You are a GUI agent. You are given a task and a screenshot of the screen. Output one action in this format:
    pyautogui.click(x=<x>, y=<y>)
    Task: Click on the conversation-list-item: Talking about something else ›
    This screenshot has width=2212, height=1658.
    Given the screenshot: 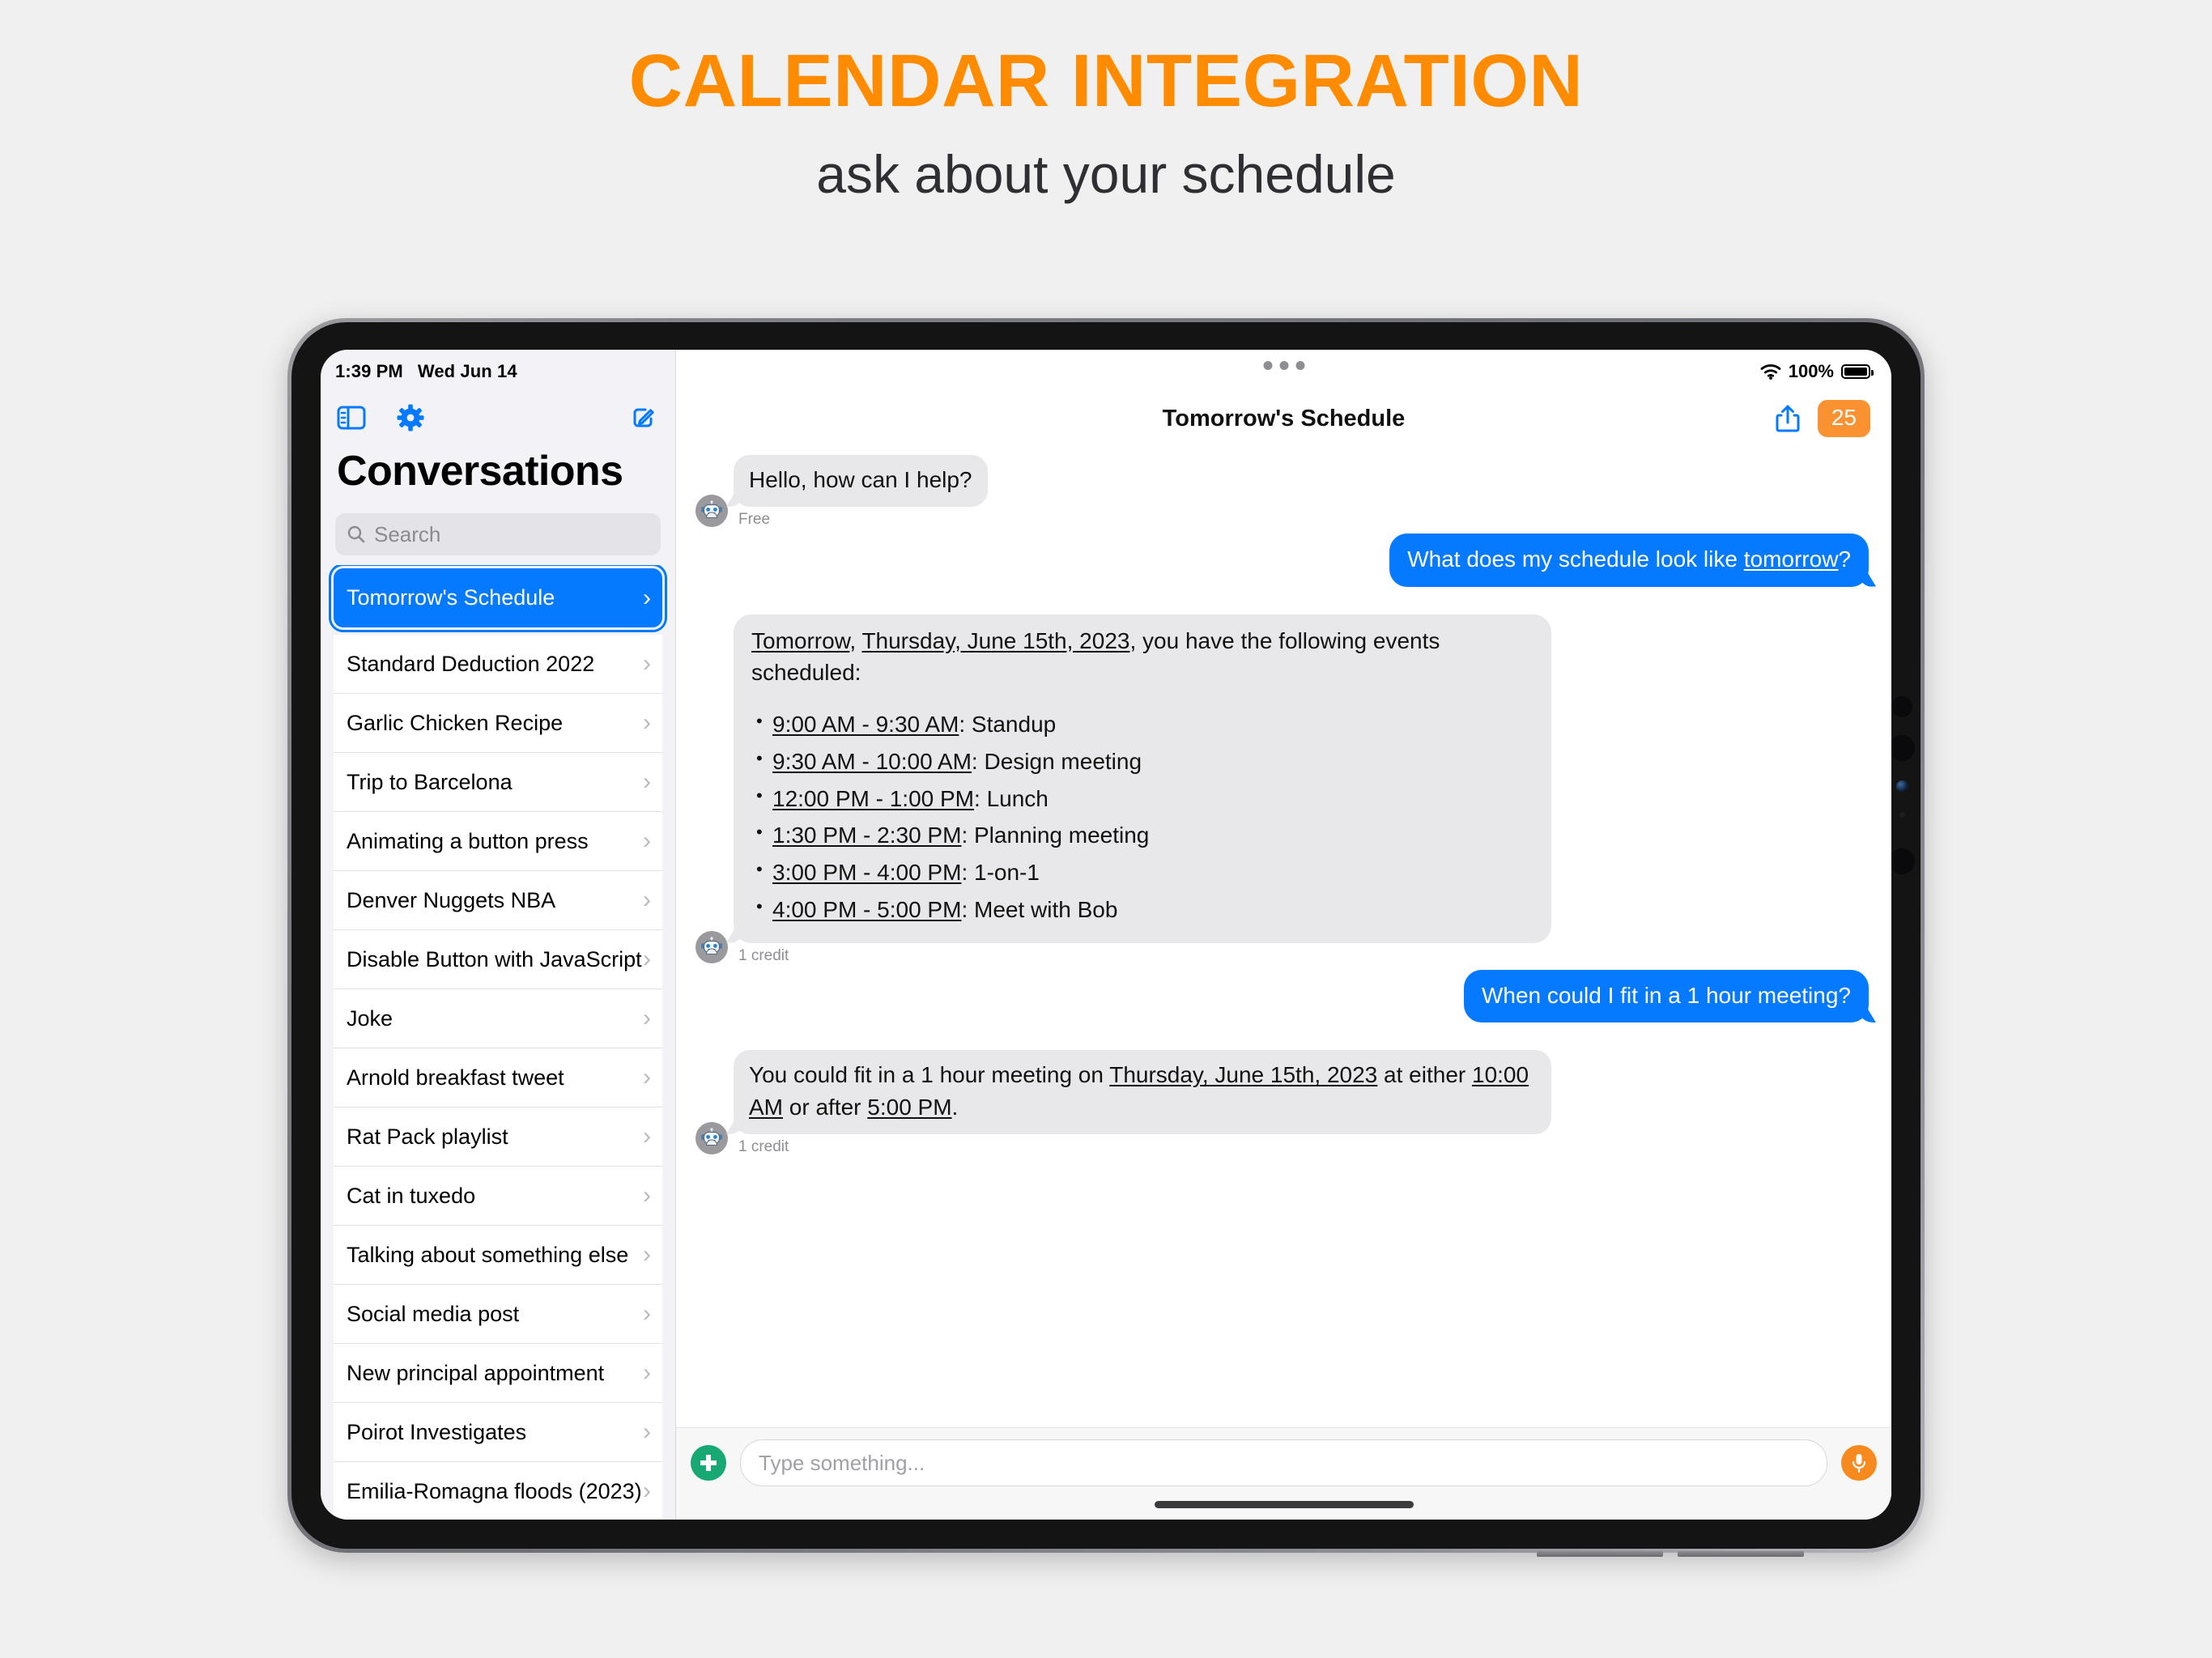 What is the action you would take?
    pyautogui.click(x=498, y=1255)
    